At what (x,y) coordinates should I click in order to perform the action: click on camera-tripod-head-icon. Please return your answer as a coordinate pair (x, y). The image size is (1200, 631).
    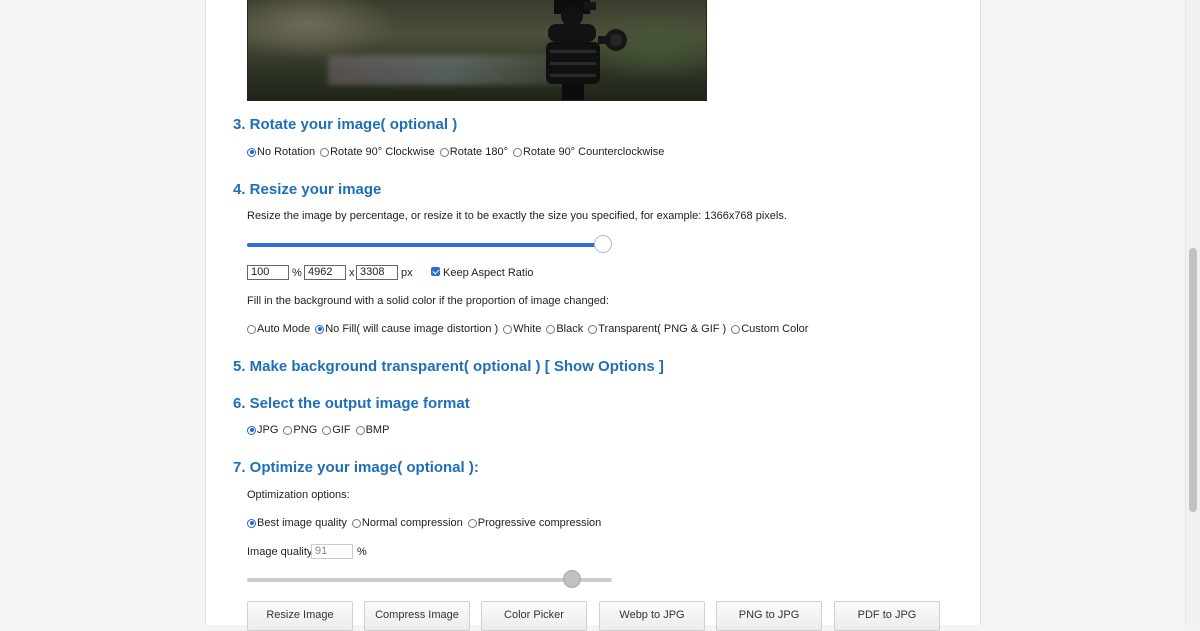
    Looking at the image, I should click on (586, 50).